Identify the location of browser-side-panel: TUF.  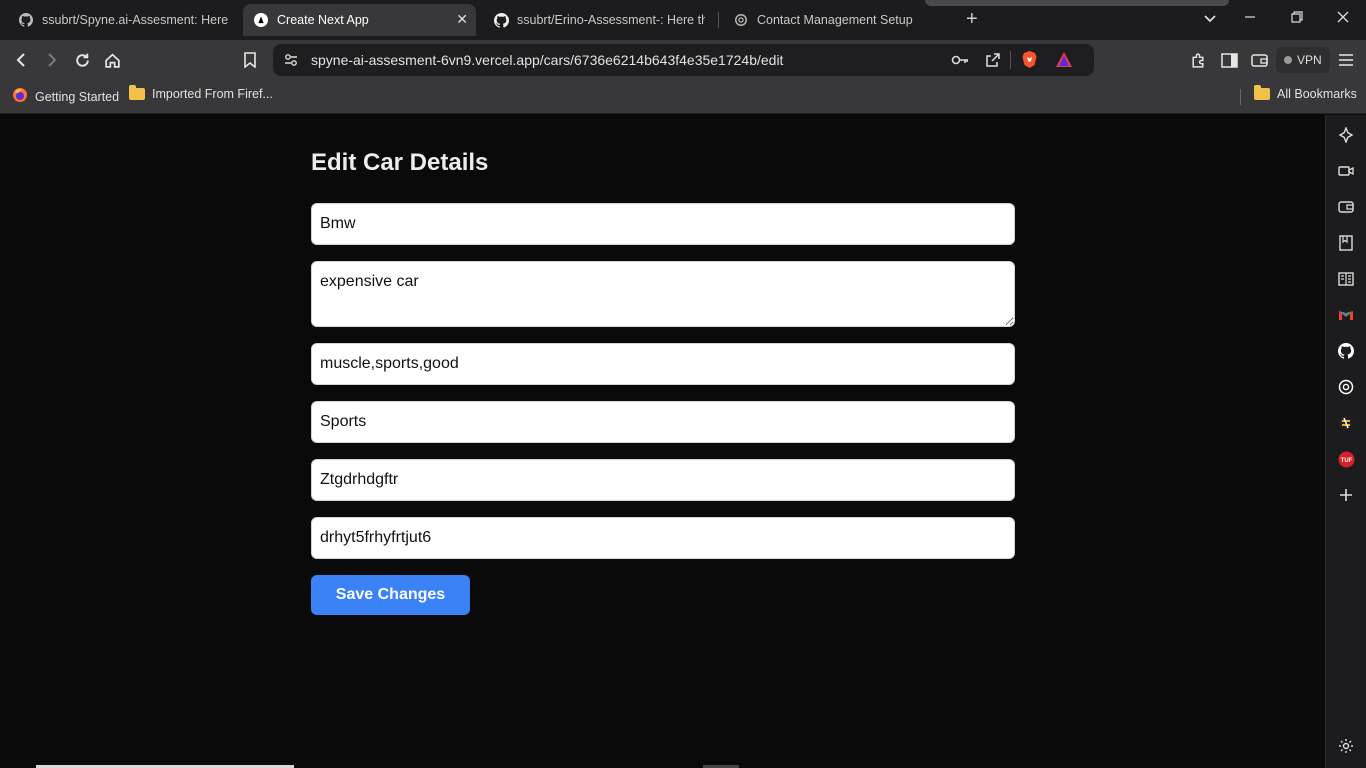
(1345, 441).